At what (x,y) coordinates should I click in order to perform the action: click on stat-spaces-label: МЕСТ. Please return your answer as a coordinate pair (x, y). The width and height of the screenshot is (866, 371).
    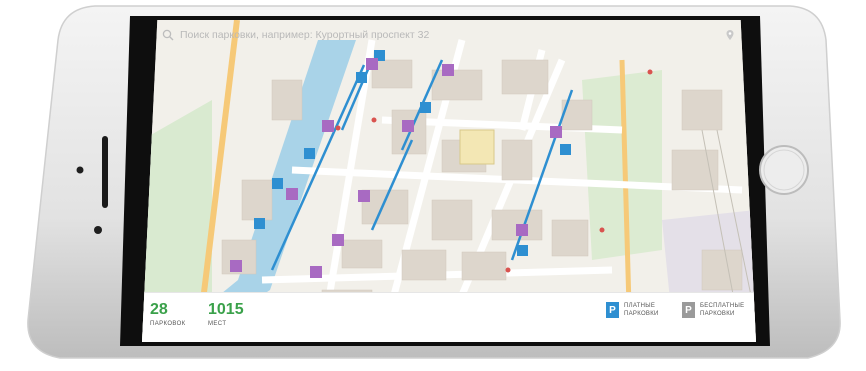
    Looking at the image, I should click on (217, 324).